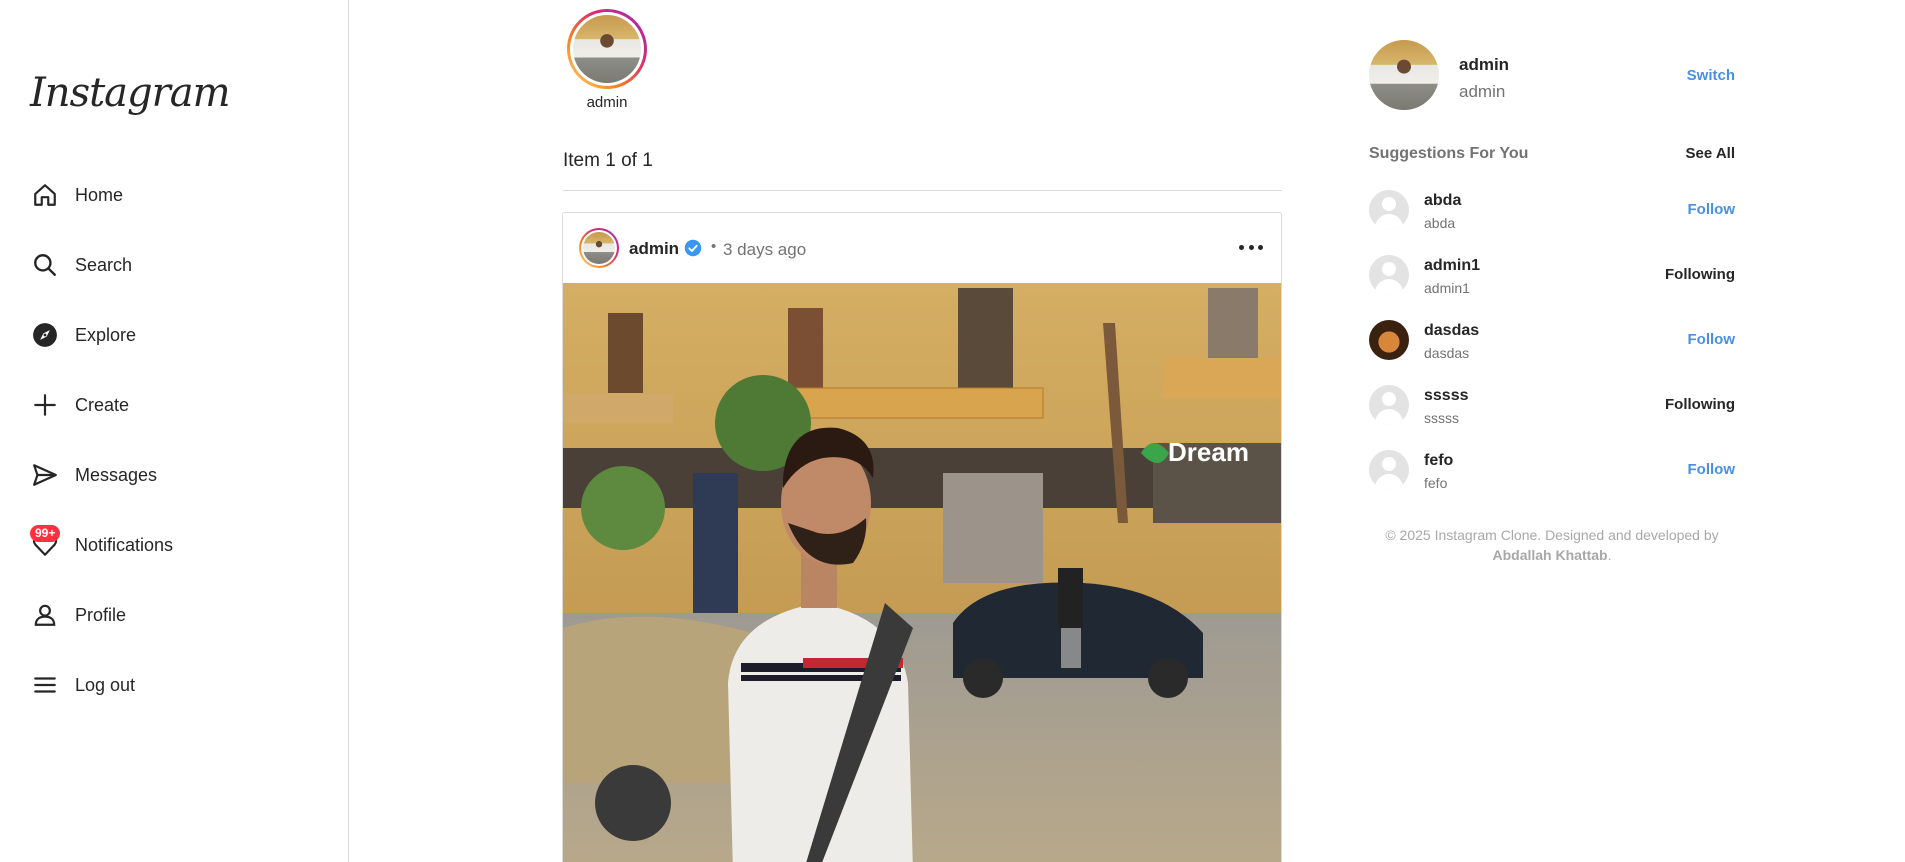 This screenshot has width=1905, height=862. I want to click on verified-badge-icon, so click(693, 248).